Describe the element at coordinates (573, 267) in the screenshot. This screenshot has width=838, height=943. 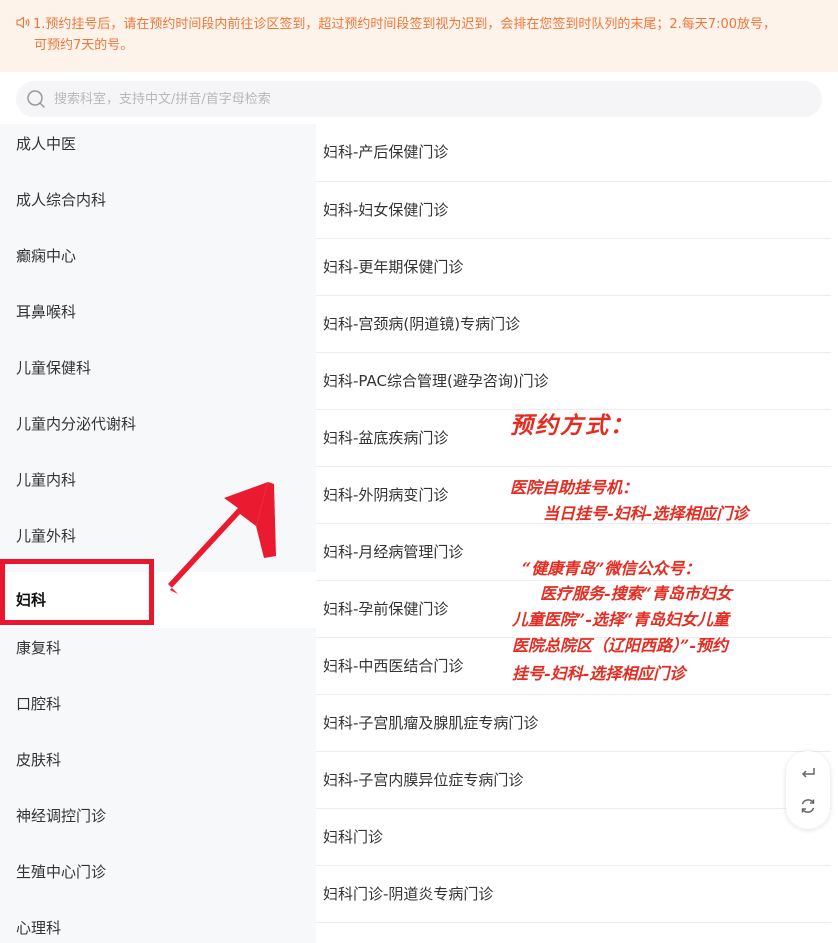
I see `list-item: 妇科-更年期保健门诊` at that location.